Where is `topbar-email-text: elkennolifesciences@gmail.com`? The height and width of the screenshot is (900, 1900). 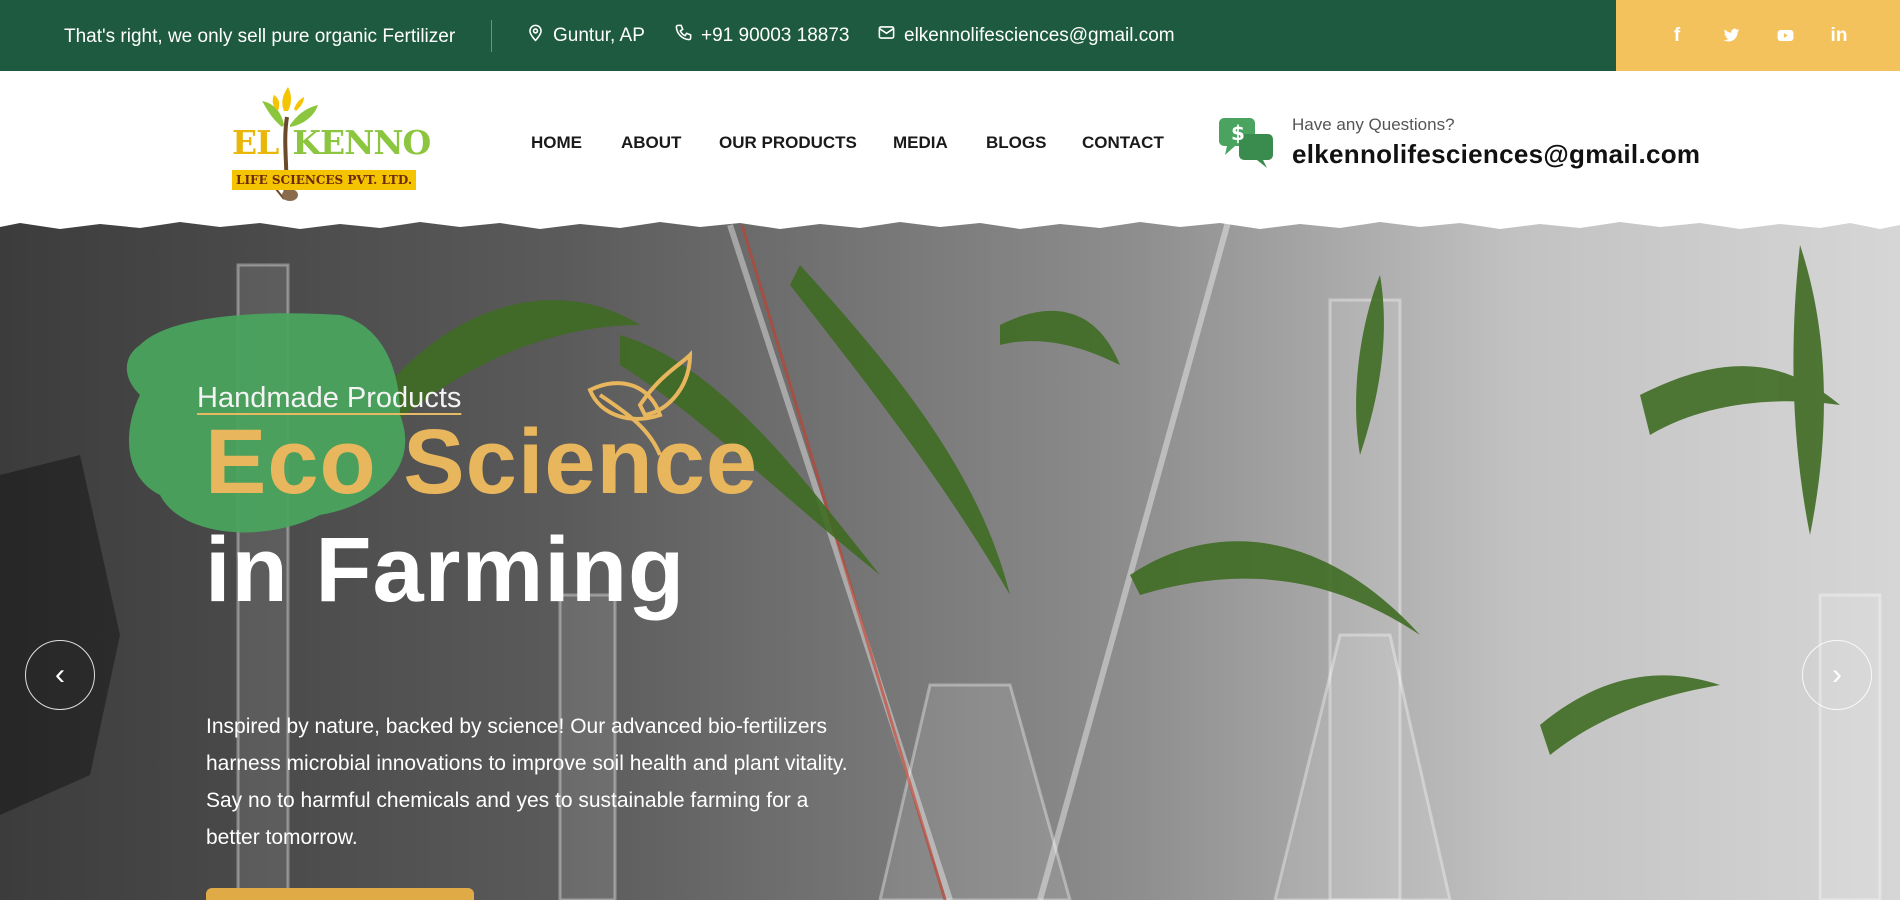
topbar-email-text: elkennolifesciences@gmail.com is located at coordinates (1039, 36).